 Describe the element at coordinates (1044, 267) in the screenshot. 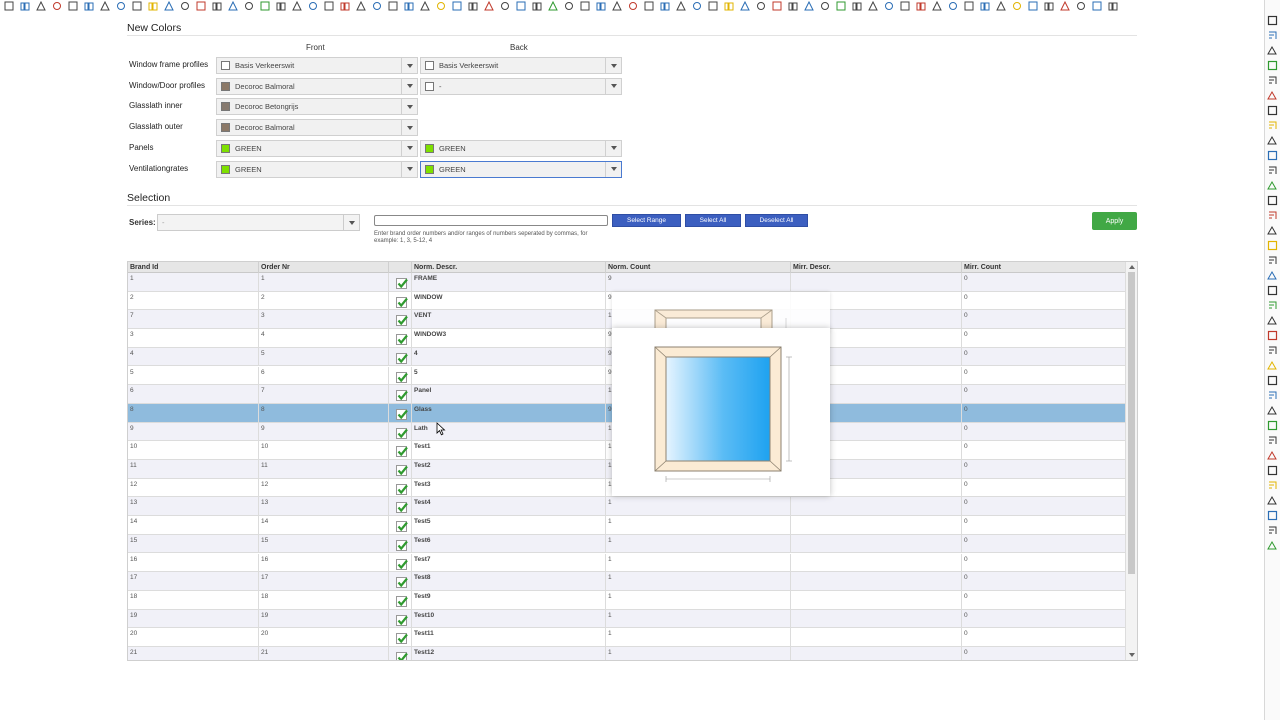

I see `column-header: Mirr. Count` at that location.